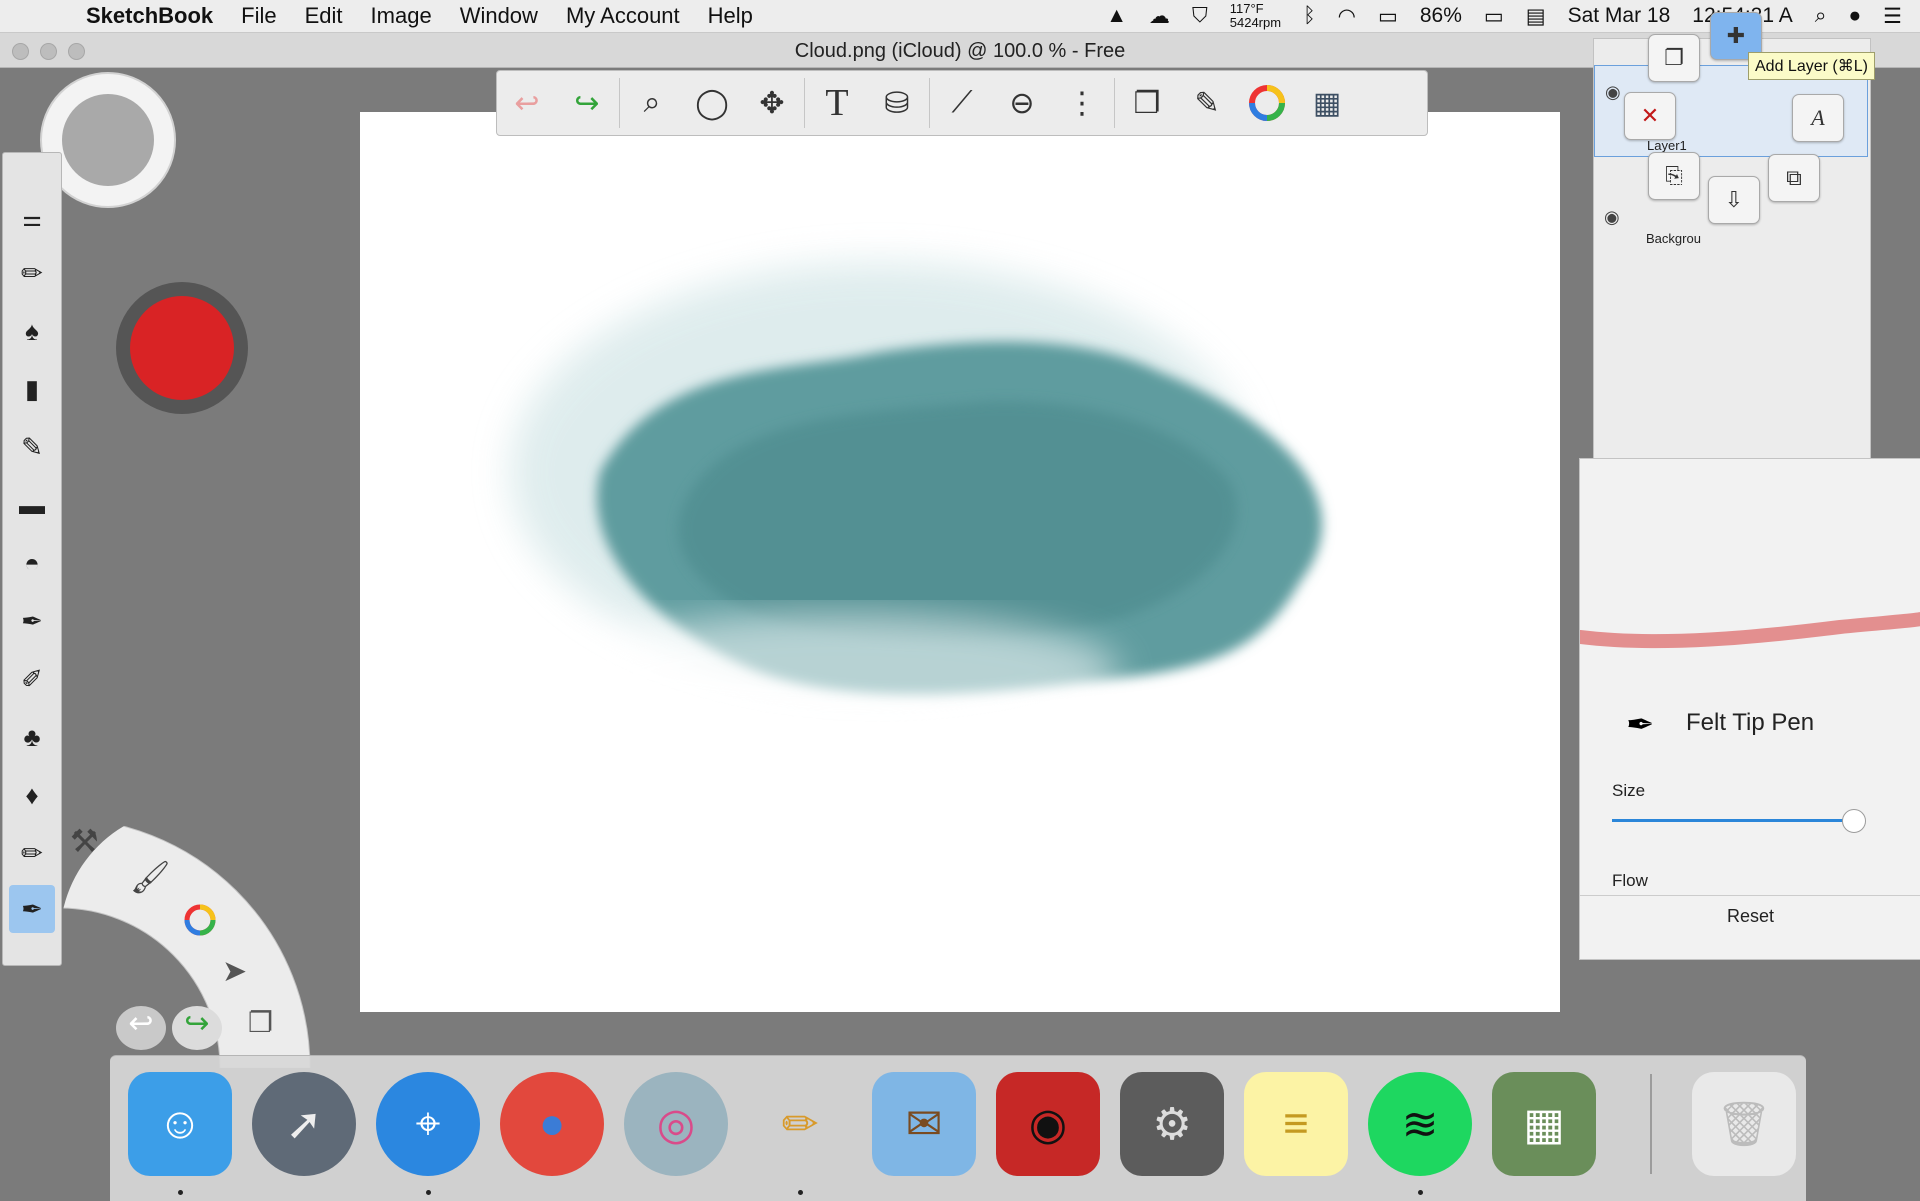  Describe the element at coordinates (1116, 16) in the screenshot. I see `drive-icon: ▲` at that location.